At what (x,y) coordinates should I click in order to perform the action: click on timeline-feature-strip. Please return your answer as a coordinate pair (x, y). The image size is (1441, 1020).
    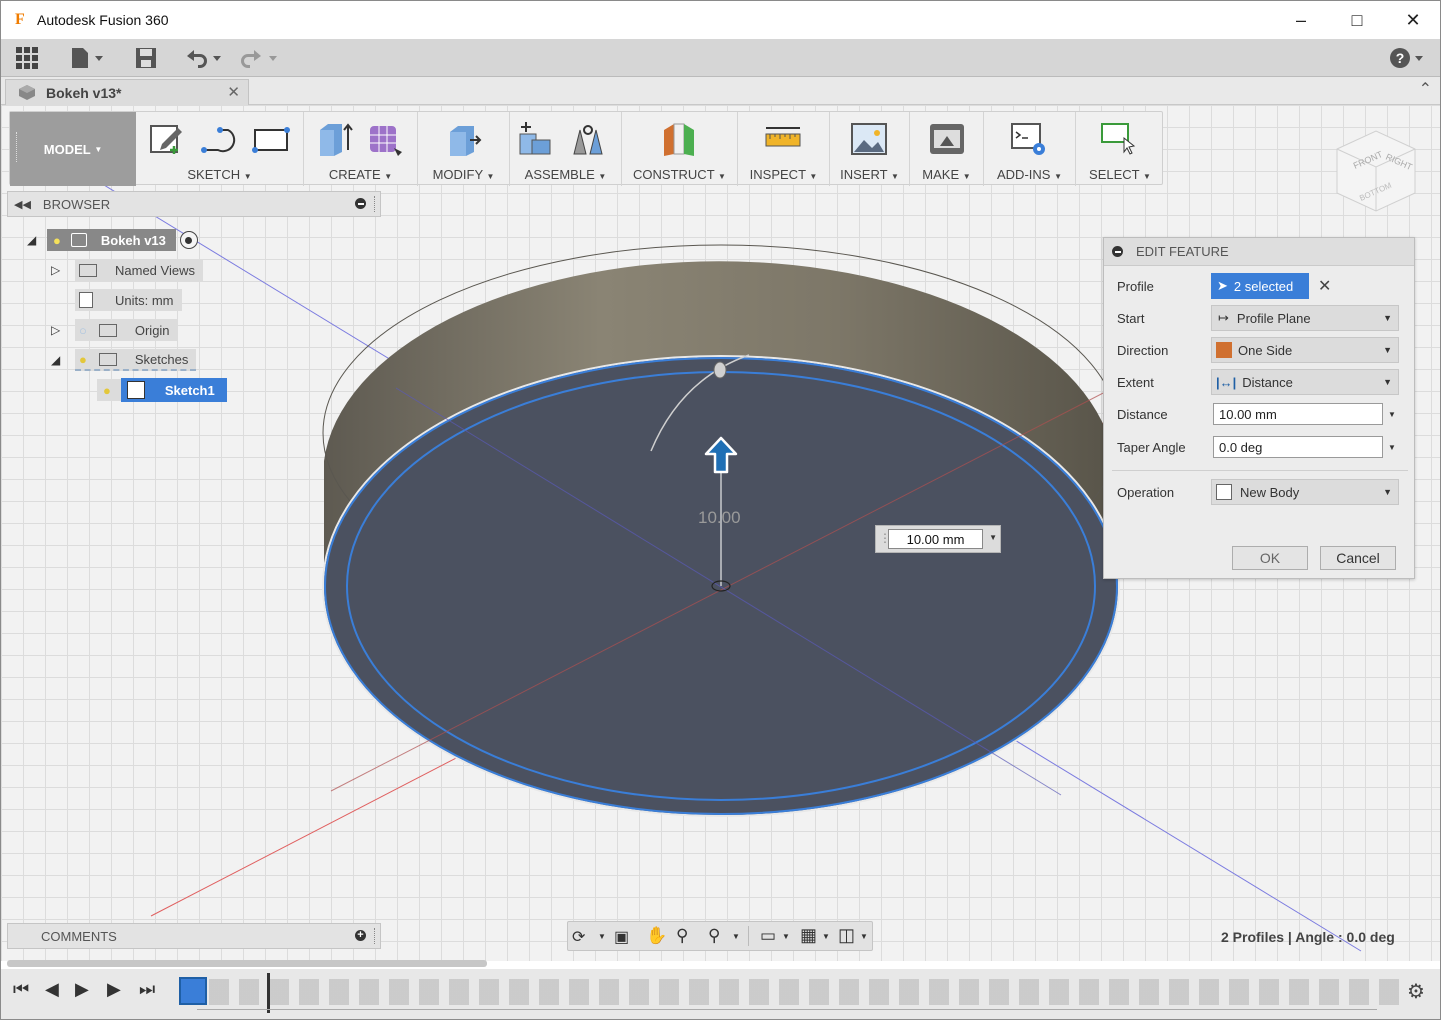
    Looking at the image, I should click on (804, 992).